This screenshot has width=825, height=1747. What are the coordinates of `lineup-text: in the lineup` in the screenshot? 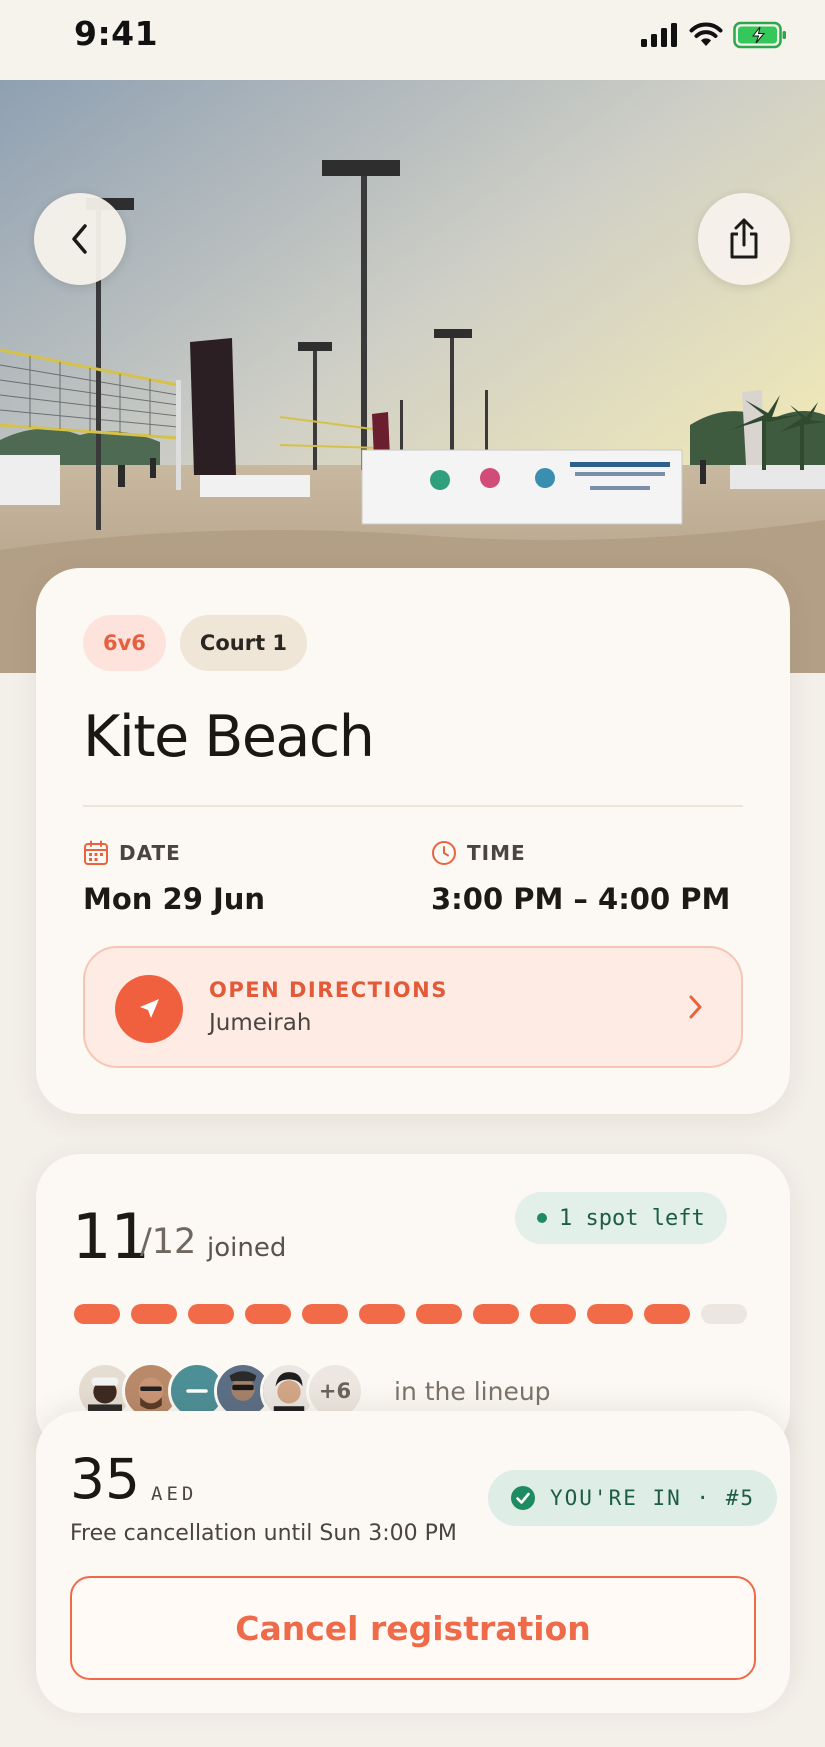 It's located at (472, 1391).